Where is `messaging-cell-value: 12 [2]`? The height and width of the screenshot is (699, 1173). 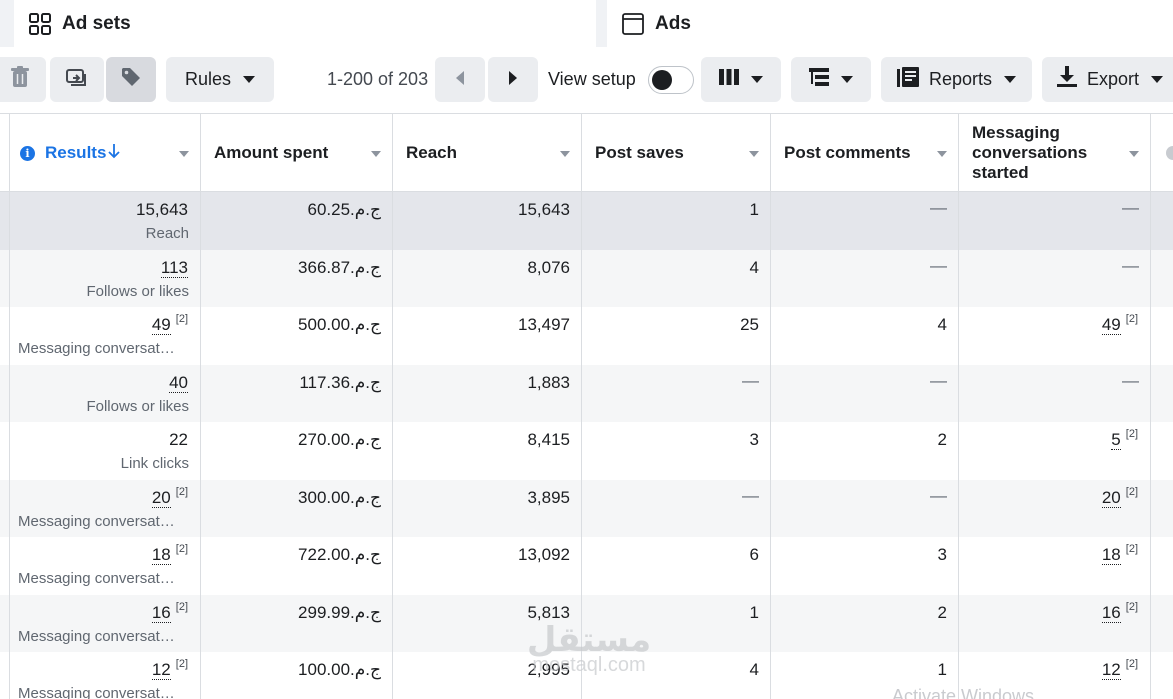 messaging-cell-value: 12 [2] is located at coordinates (1119, 669).